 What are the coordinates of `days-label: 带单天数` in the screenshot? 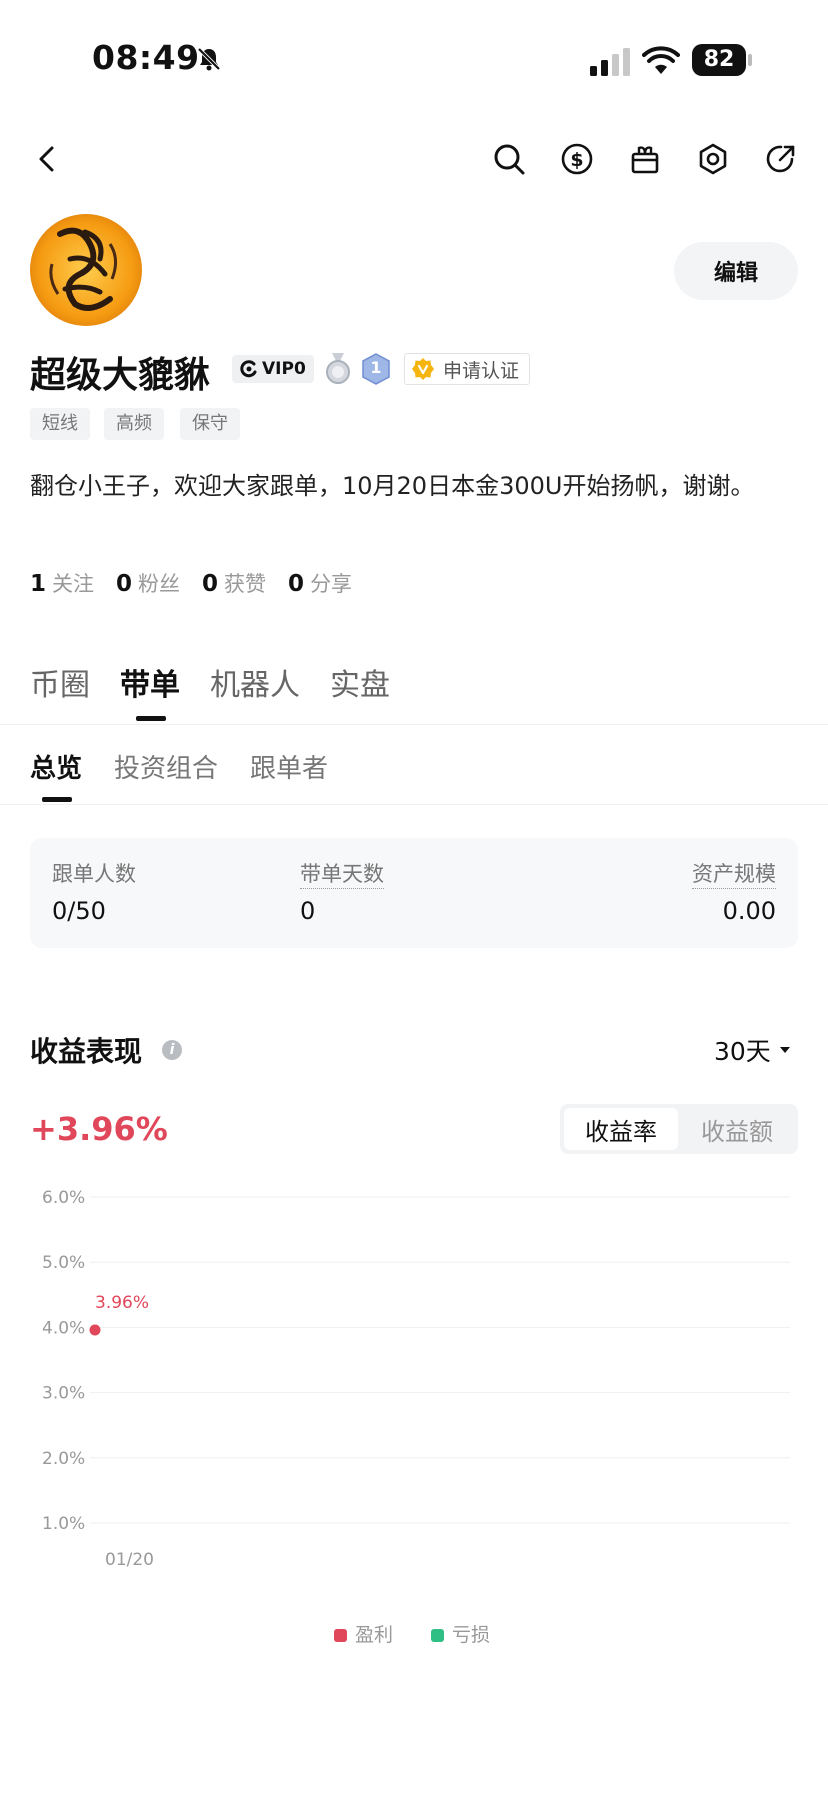 It's located at (342, 873).